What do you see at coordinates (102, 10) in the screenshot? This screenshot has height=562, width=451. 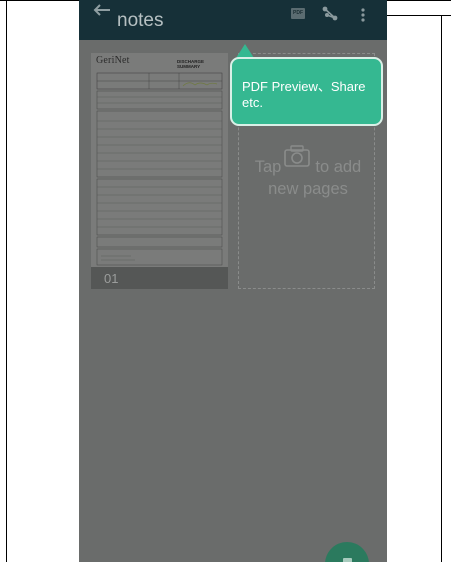 I see `back-arrow-icon` at bounding box center [102, 10].